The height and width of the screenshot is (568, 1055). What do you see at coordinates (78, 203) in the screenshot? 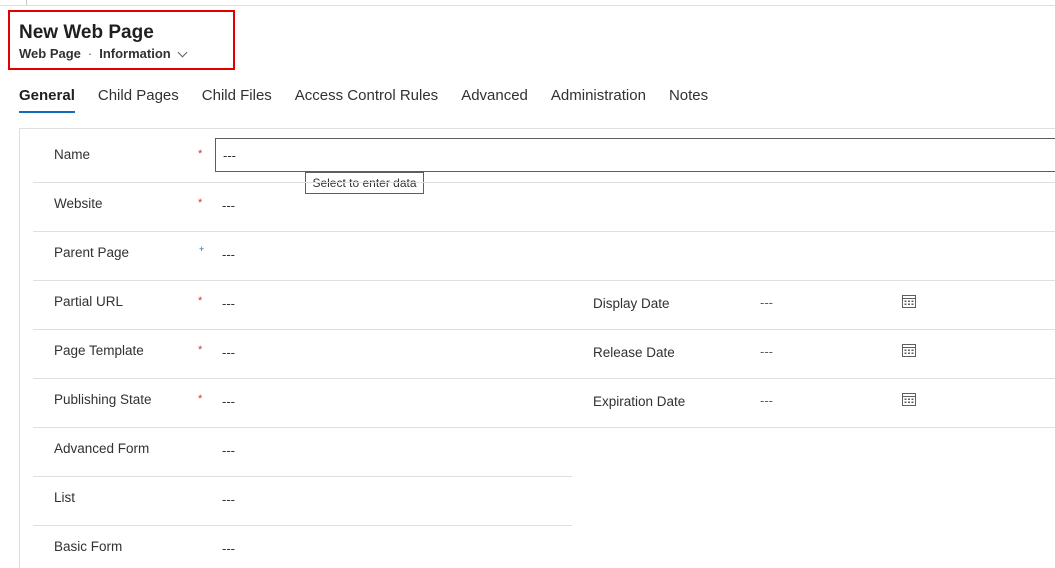
I see `website-label: Website` at bounding box center [78, 203].